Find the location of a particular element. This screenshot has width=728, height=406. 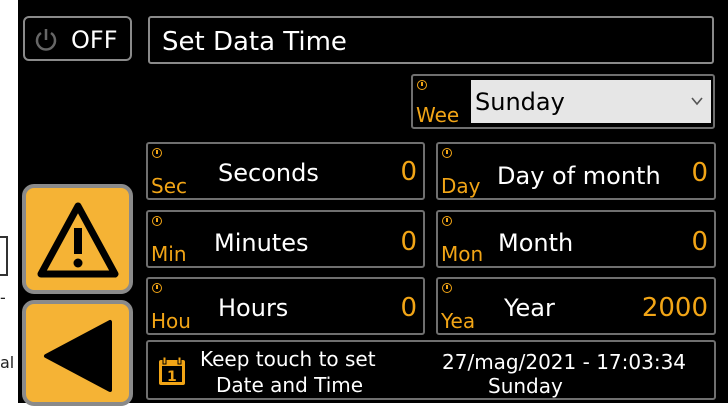

year-label: Year is located at coordinates (529, 308).